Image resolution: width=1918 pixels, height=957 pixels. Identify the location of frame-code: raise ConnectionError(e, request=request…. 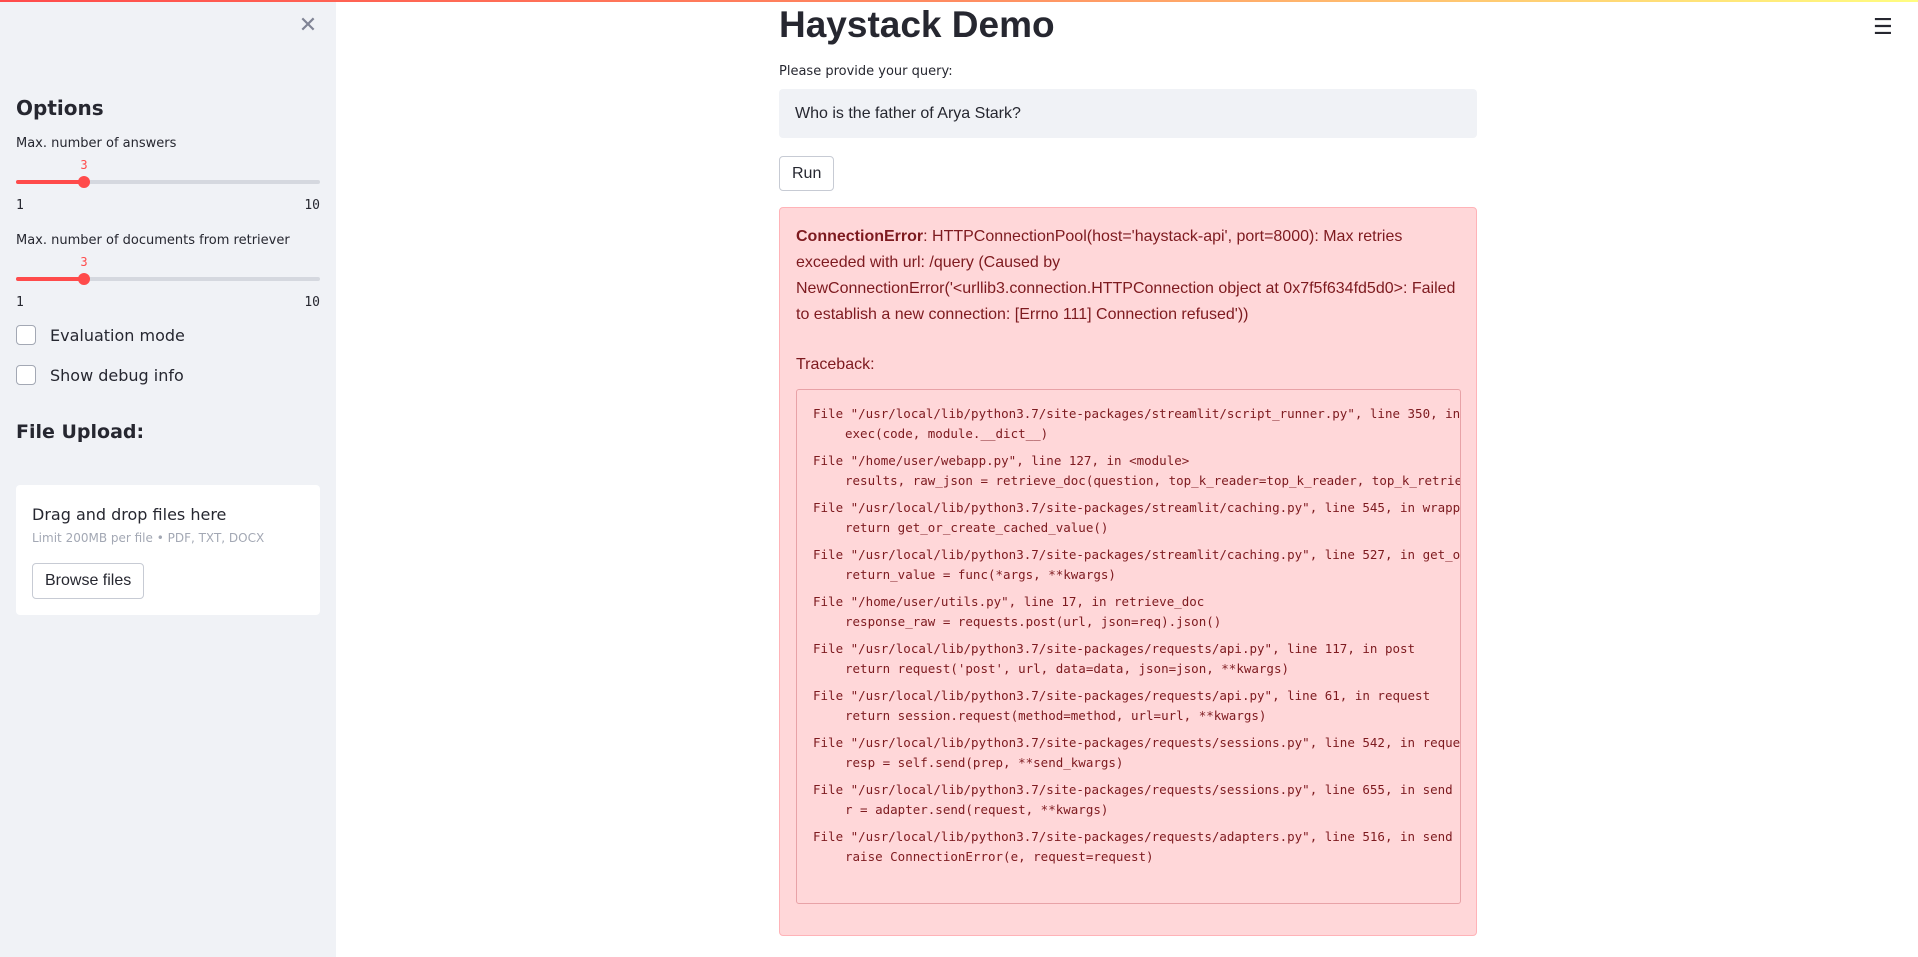
(999, 856).